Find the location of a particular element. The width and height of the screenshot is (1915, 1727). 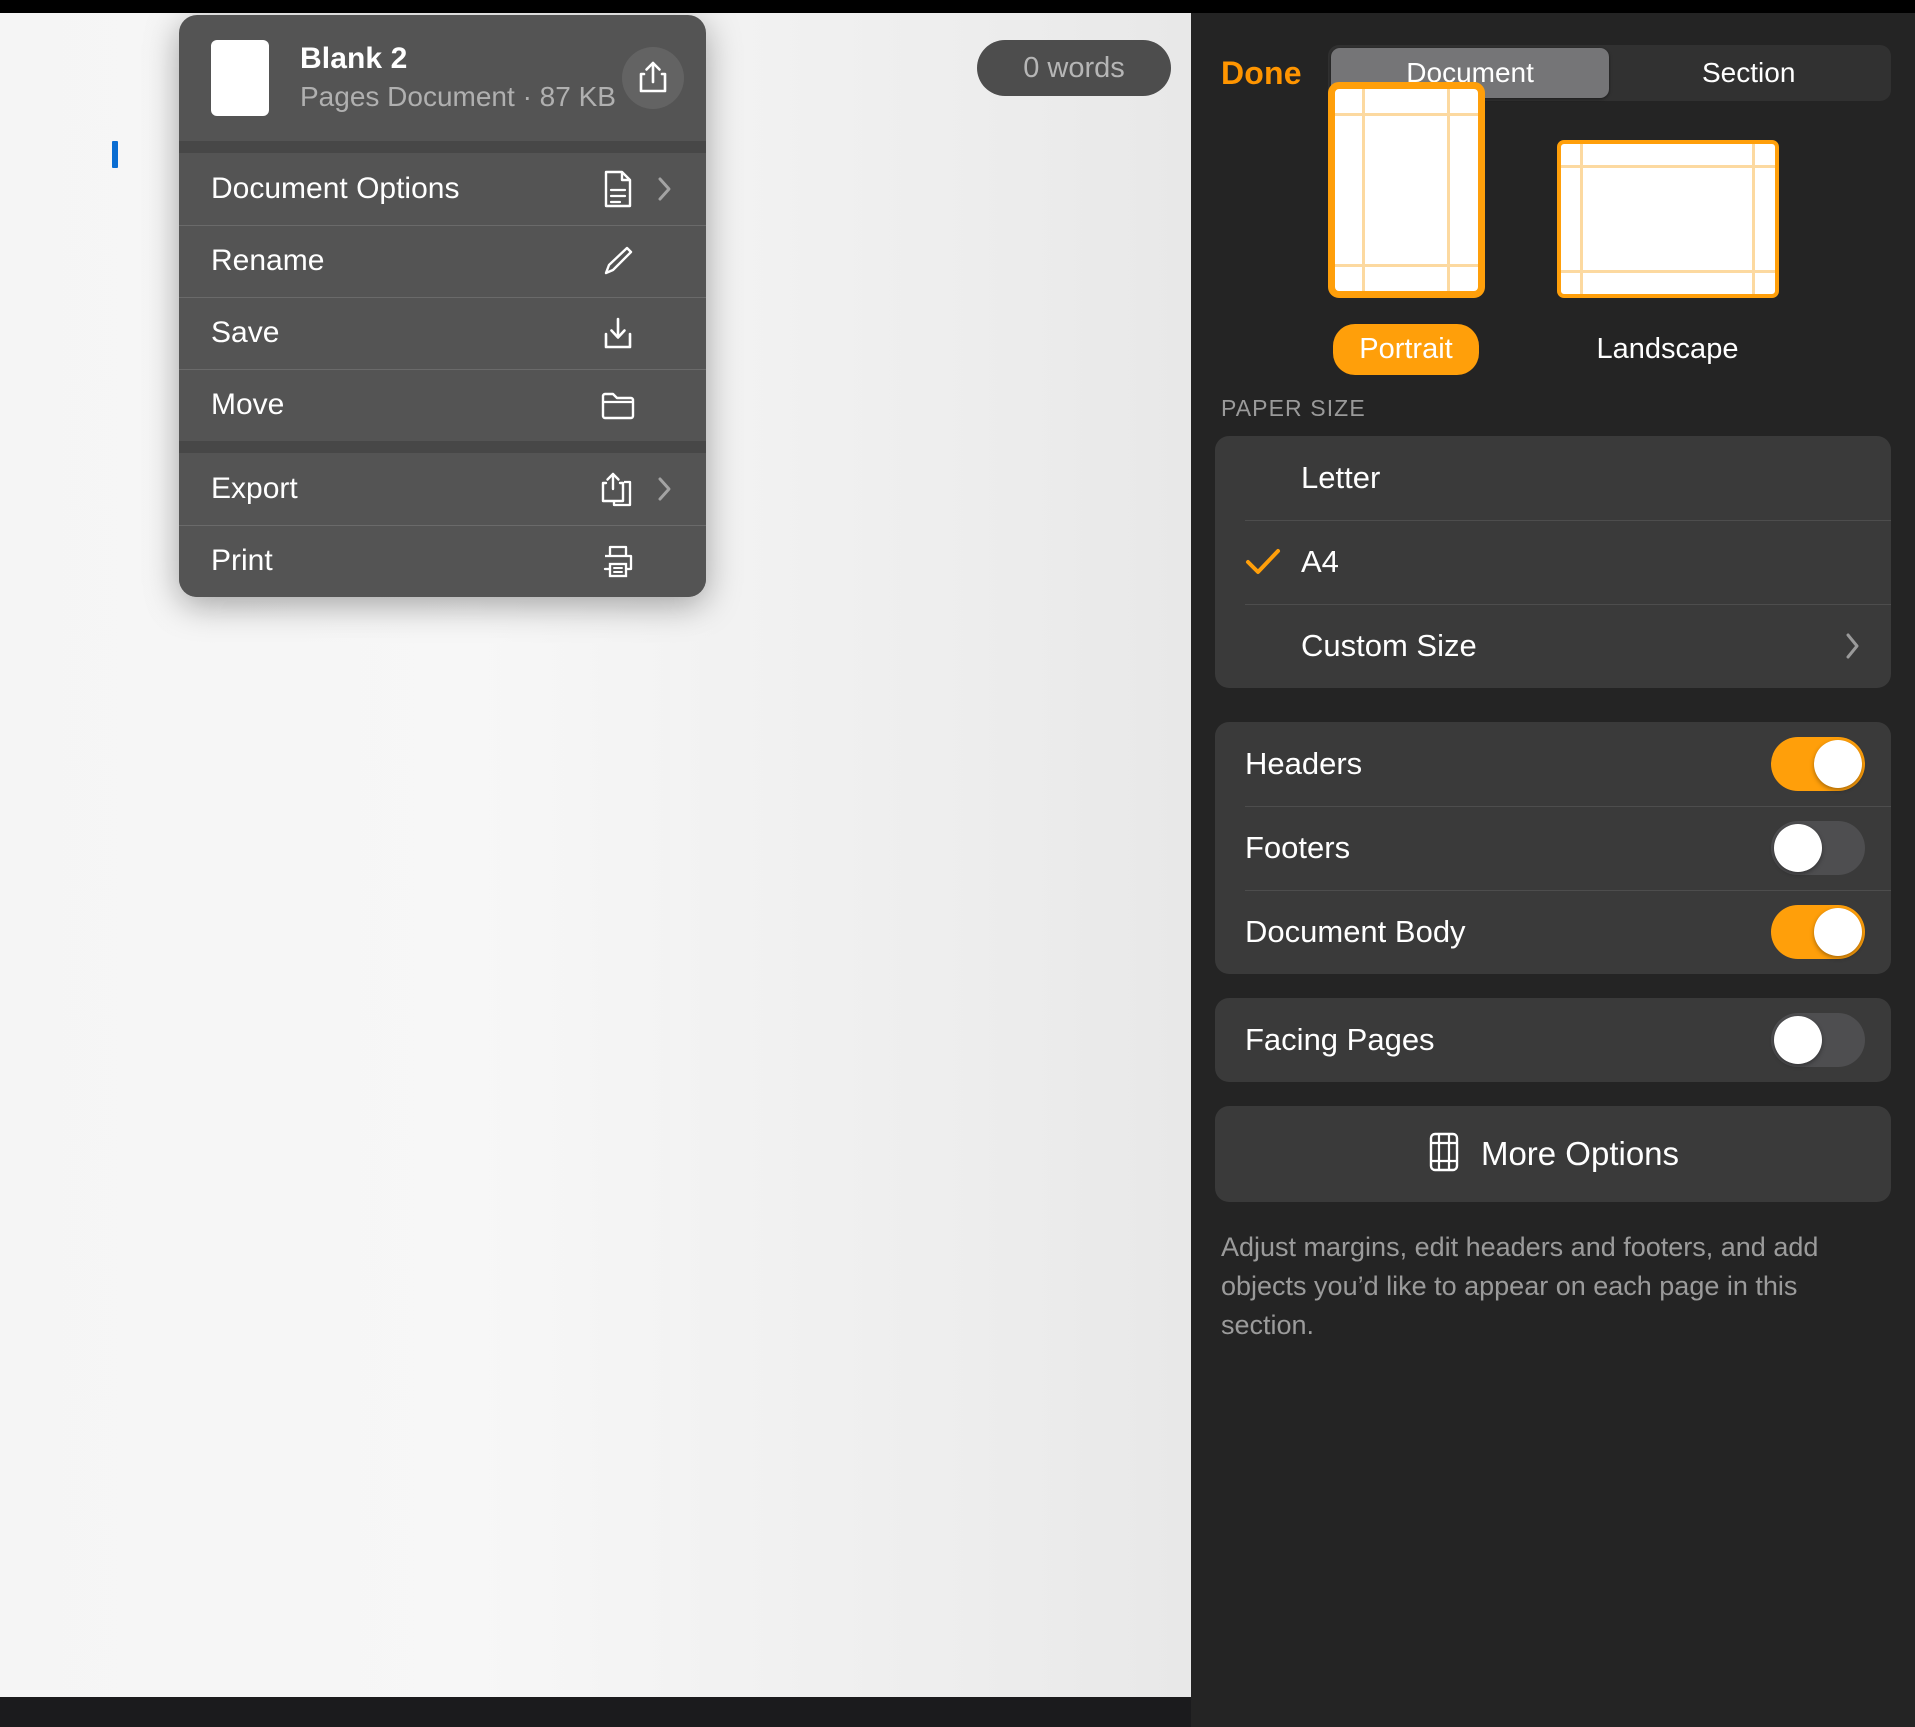

menu-item-export: Export is located at coordinates (442, 489).